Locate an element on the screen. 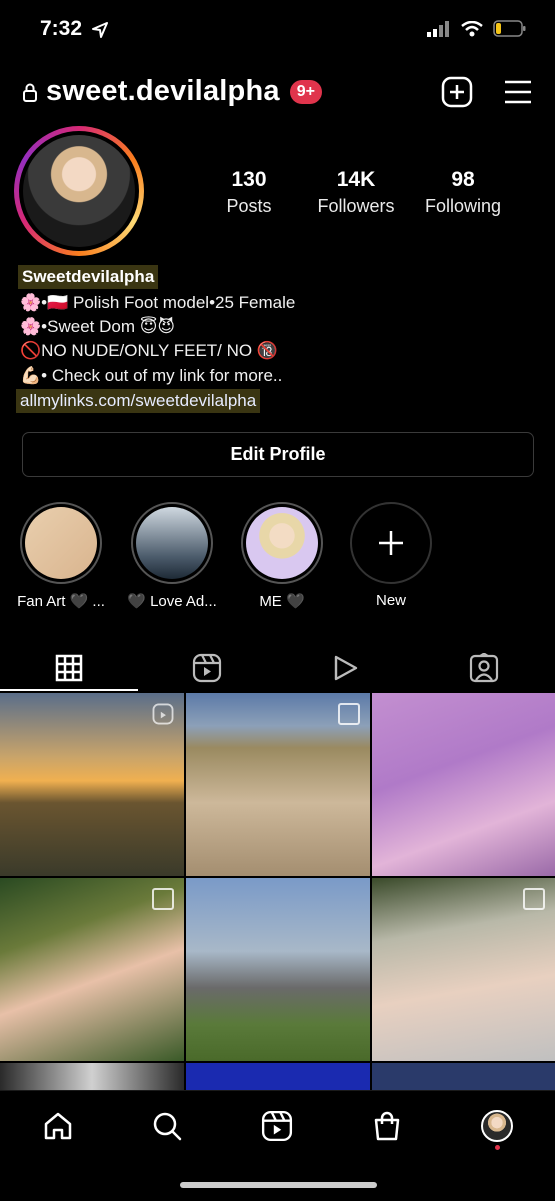  home-indicator is located at coordinates (278, 1185).